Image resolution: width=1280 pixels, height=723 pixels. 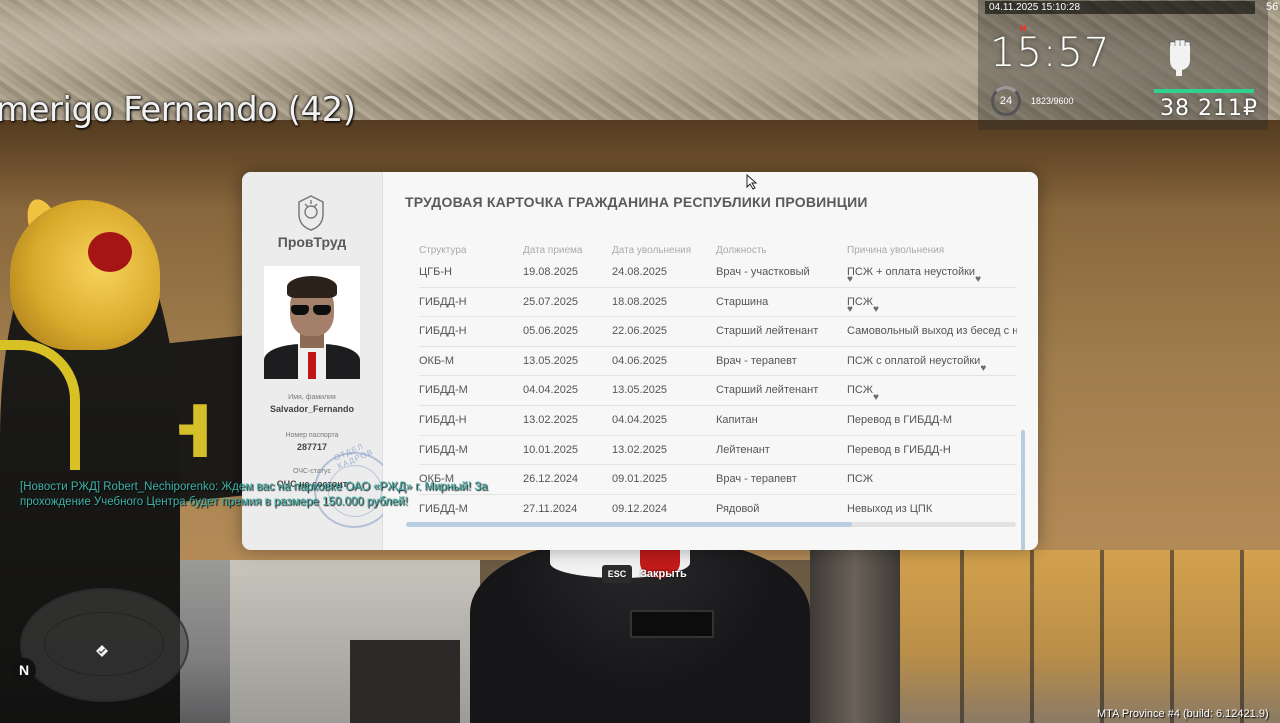 What do you see at coordinates (640, 360) in the screenshot?
I see `cell-fired: 04.06.2025` at bounding box center [640, 360].